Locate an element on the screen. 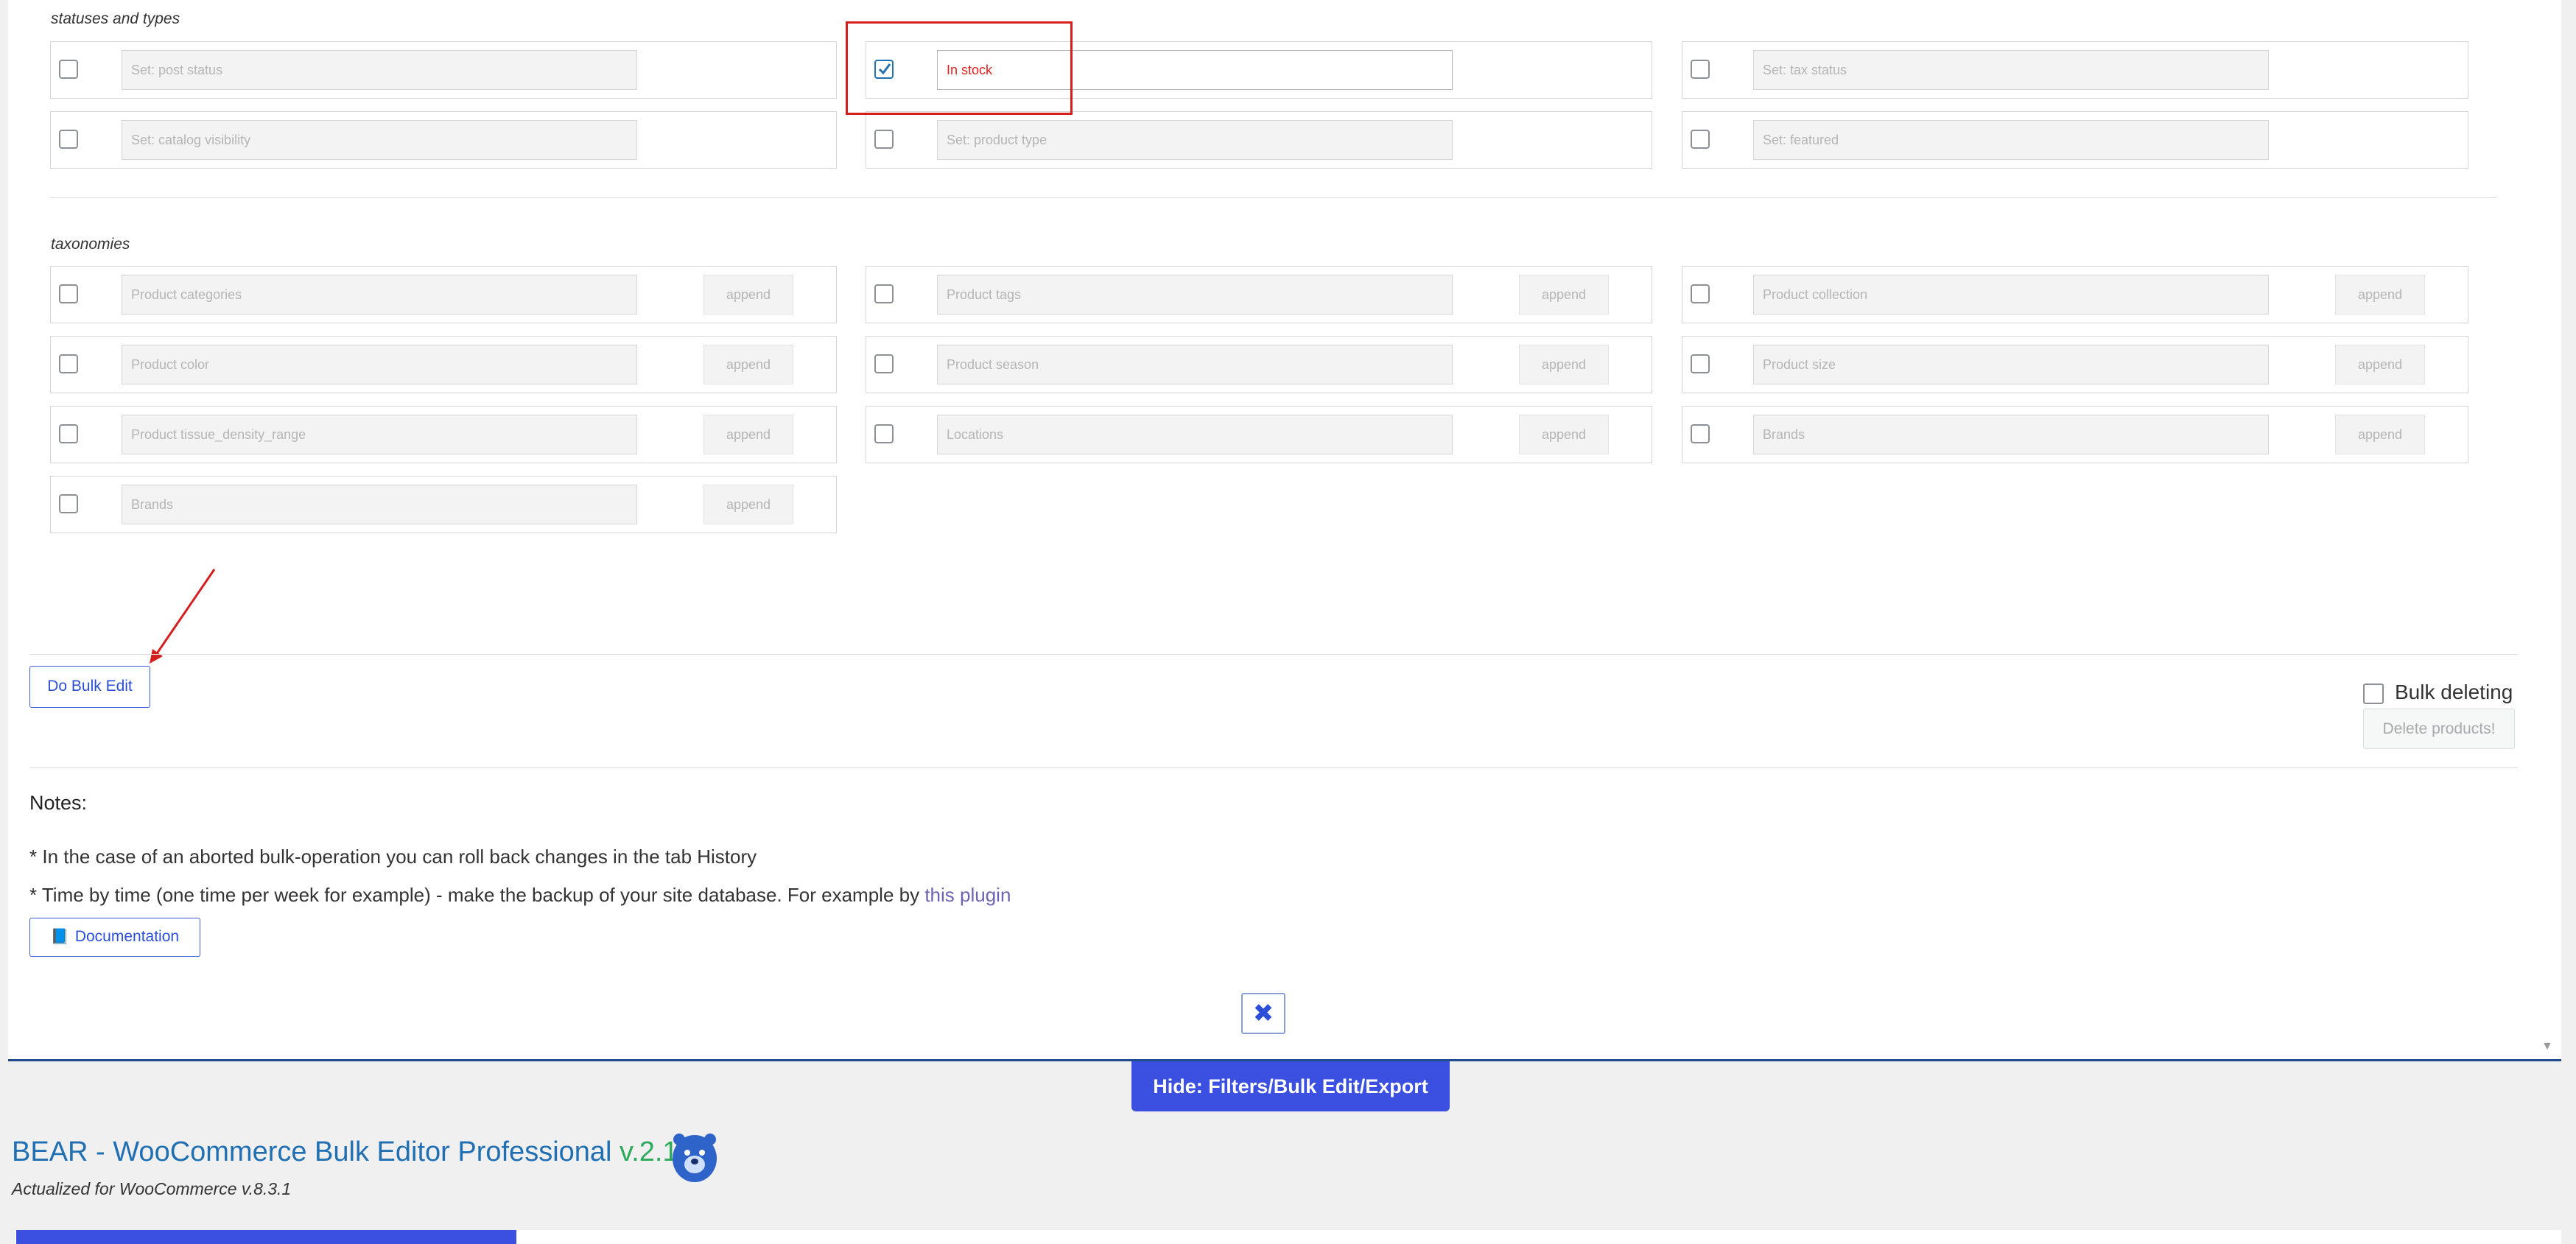 This screenshot has width=2576, height=1244. section-title-statuses: statuses and types is located at coordinates (115, 18).